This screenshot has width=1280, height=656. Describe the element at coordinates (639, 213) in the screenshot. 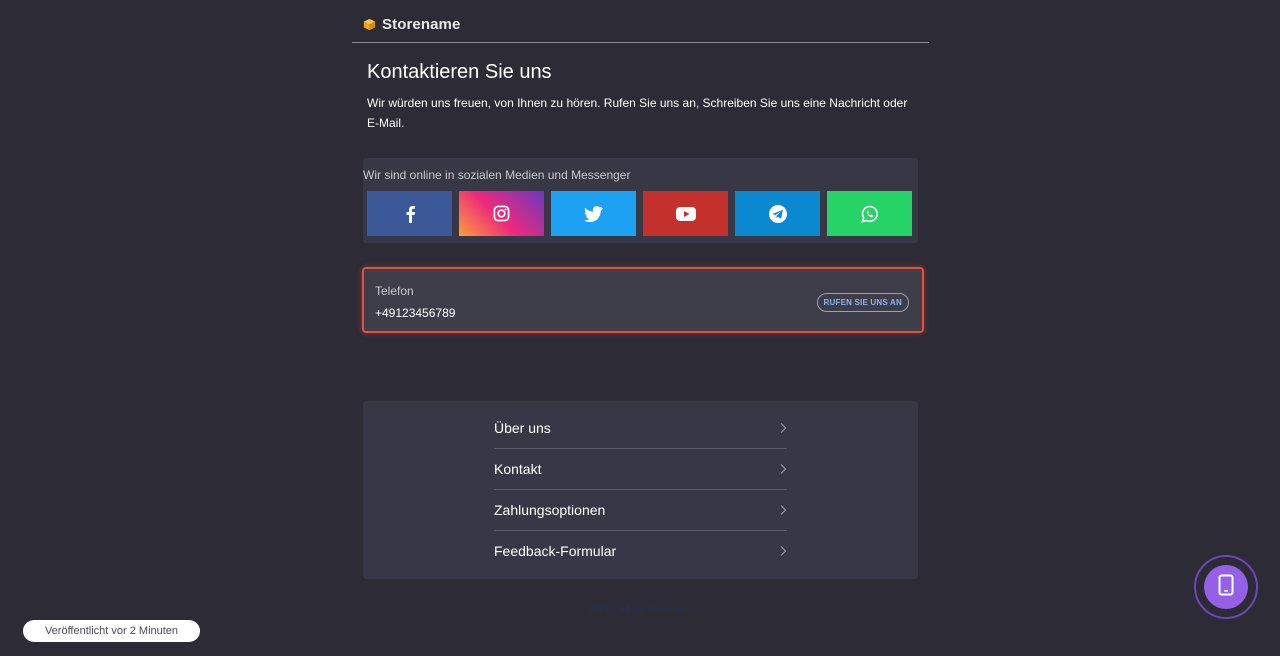

I see `social-buttons` at that location.